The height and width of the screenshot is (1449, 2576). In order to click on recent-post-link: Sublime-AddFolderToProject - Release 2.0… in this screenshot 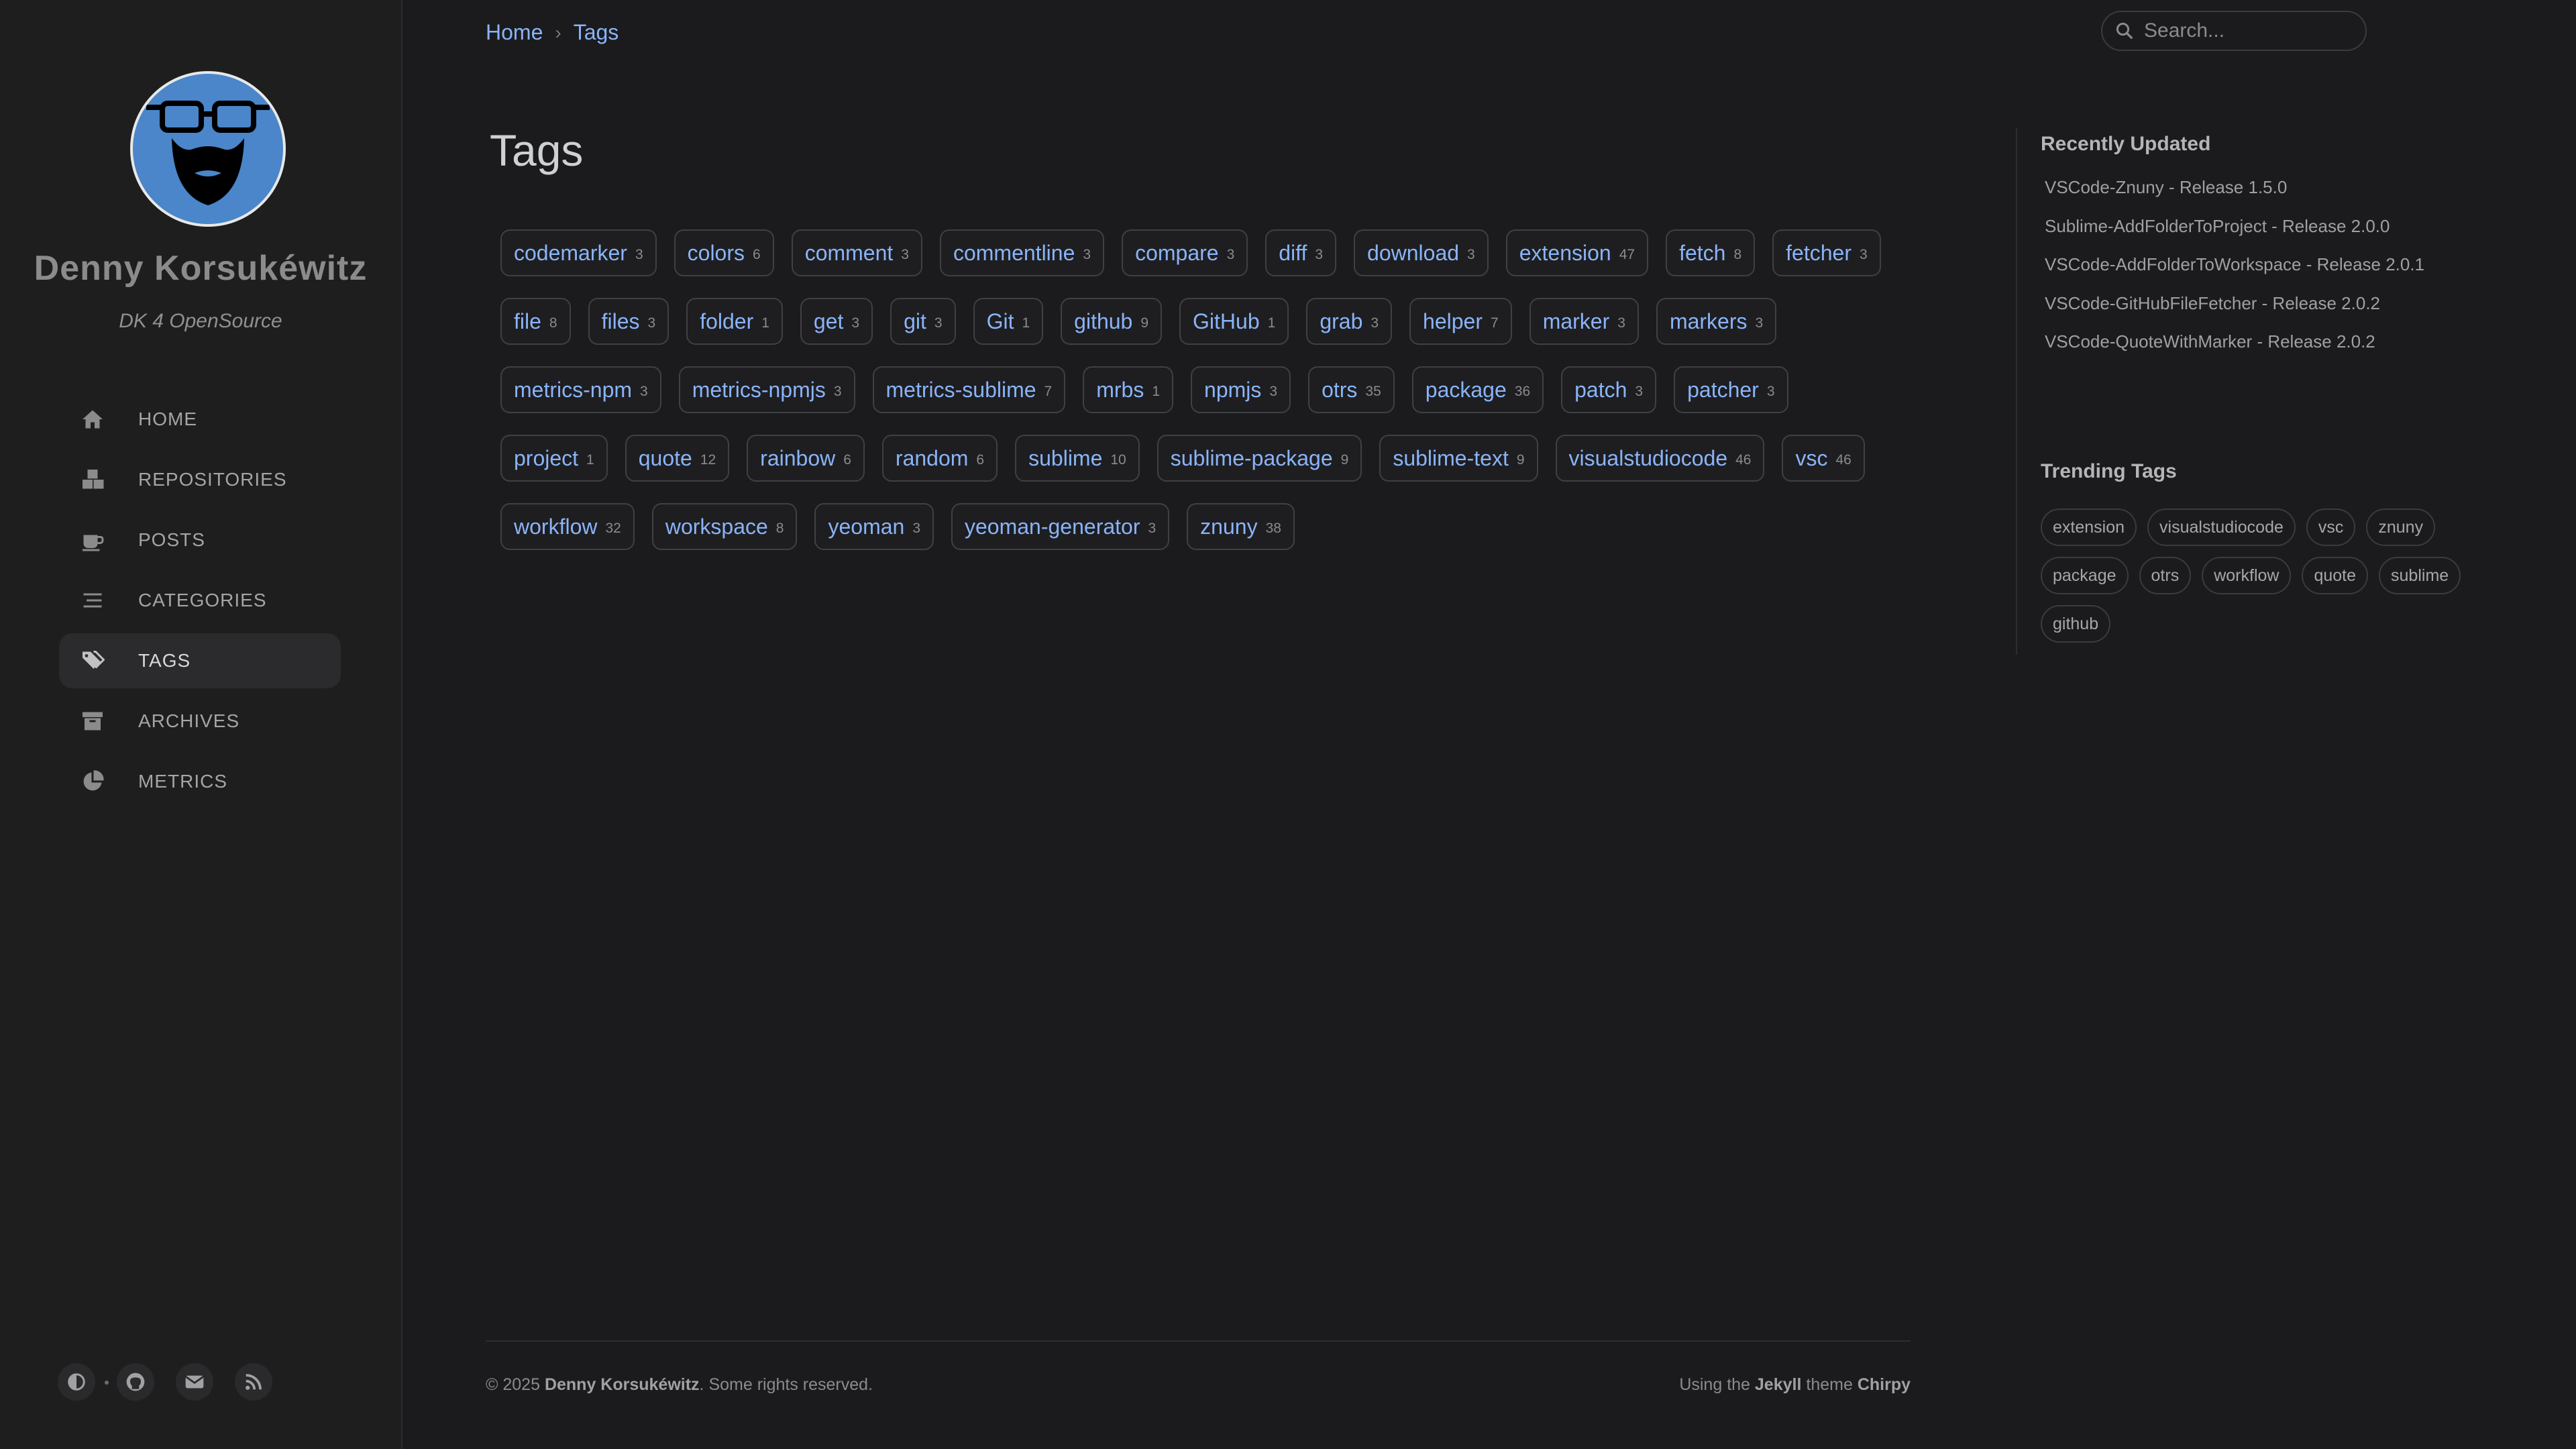, I will do `click(2234, 235)`.